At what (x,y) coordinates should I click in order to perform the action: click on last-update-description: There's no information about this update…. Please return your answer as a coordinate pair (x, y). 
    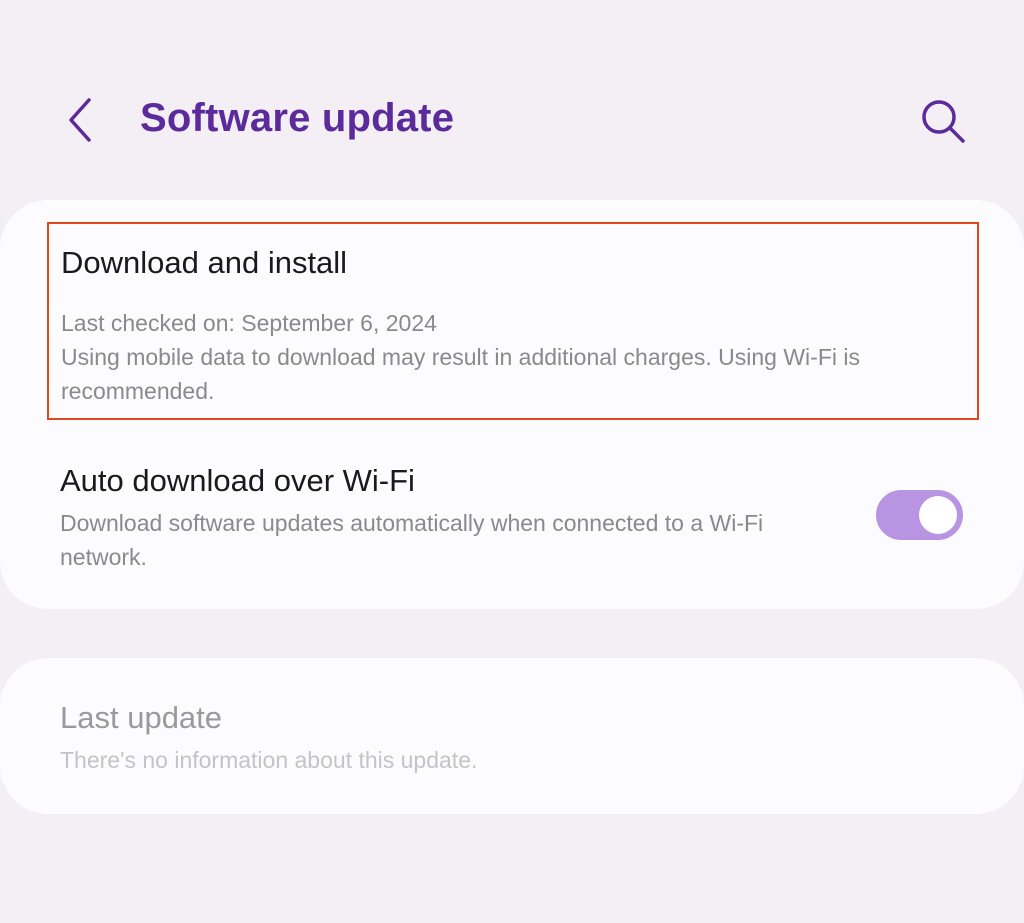
    Looking at the image, I should click on (269, 760).